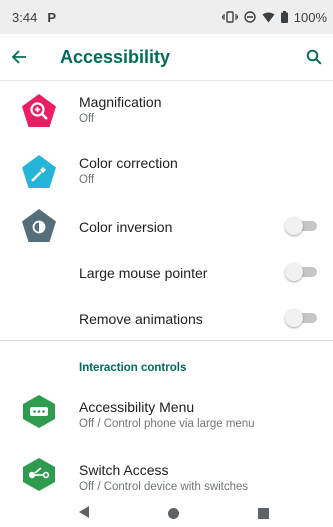 The height and width of the screenshot is (527, 333). I want to click on color-inversion-toggle, so click(302, 226).